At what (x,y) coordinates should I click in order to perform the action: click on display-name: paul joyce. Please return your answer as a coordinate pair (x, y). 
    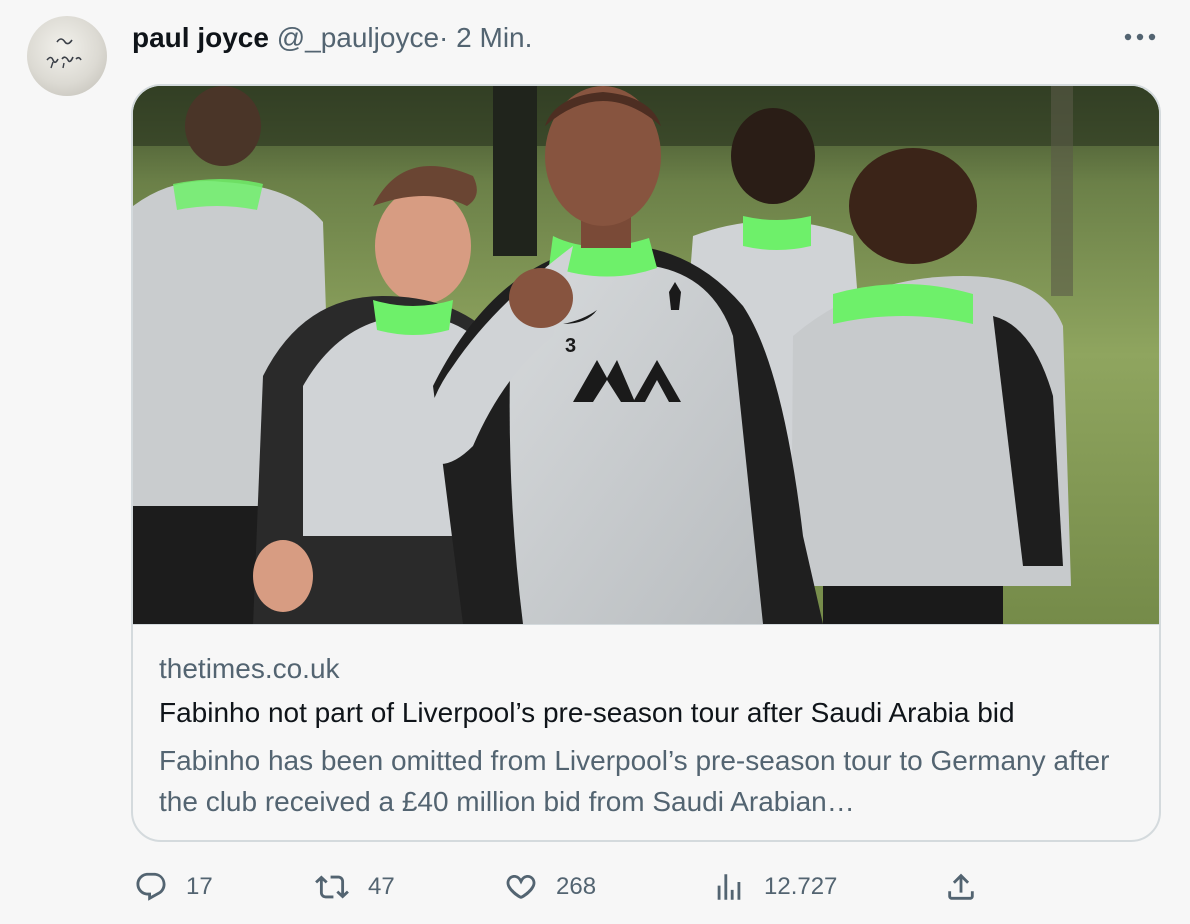
    Looking at the image, I should click on (200, 37).